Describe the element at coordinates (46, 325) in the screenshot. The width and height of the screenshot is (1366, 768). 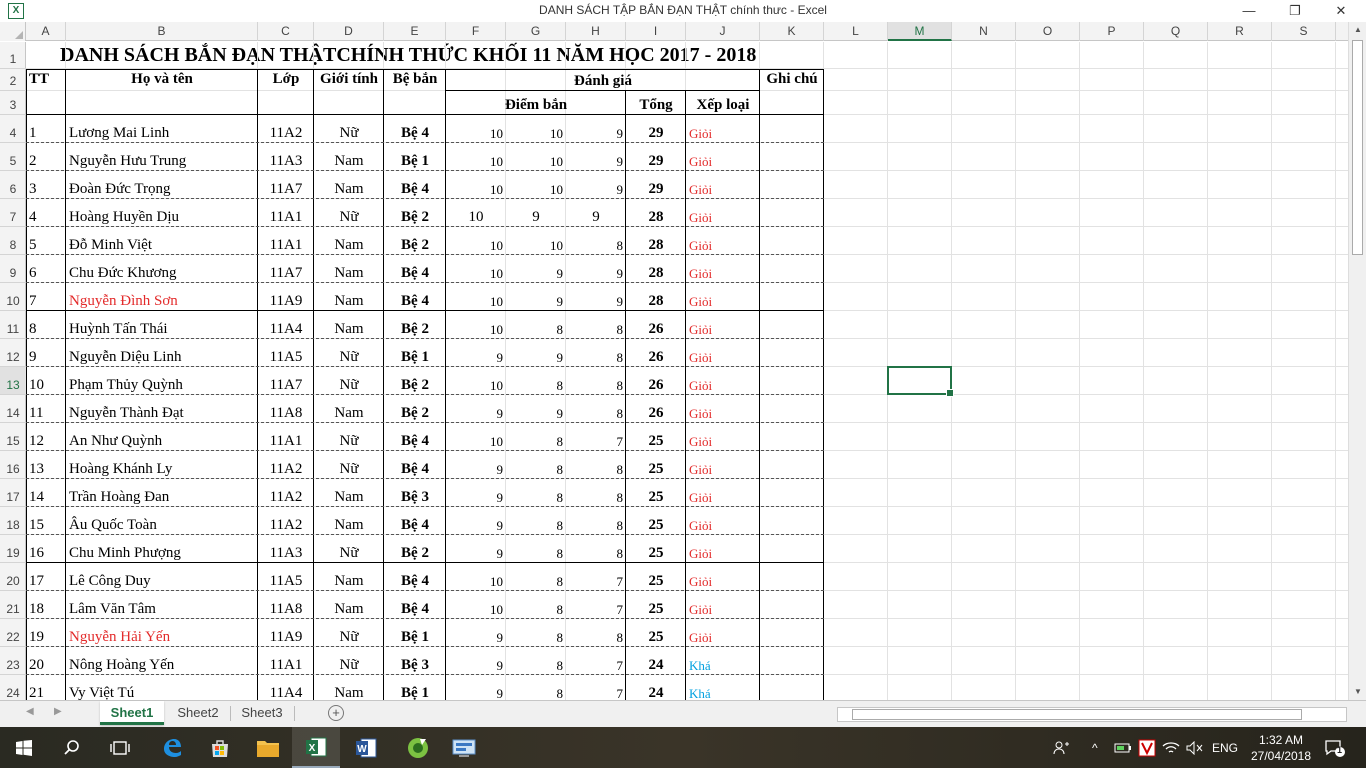
I see `cell-tt: 8` at that location.